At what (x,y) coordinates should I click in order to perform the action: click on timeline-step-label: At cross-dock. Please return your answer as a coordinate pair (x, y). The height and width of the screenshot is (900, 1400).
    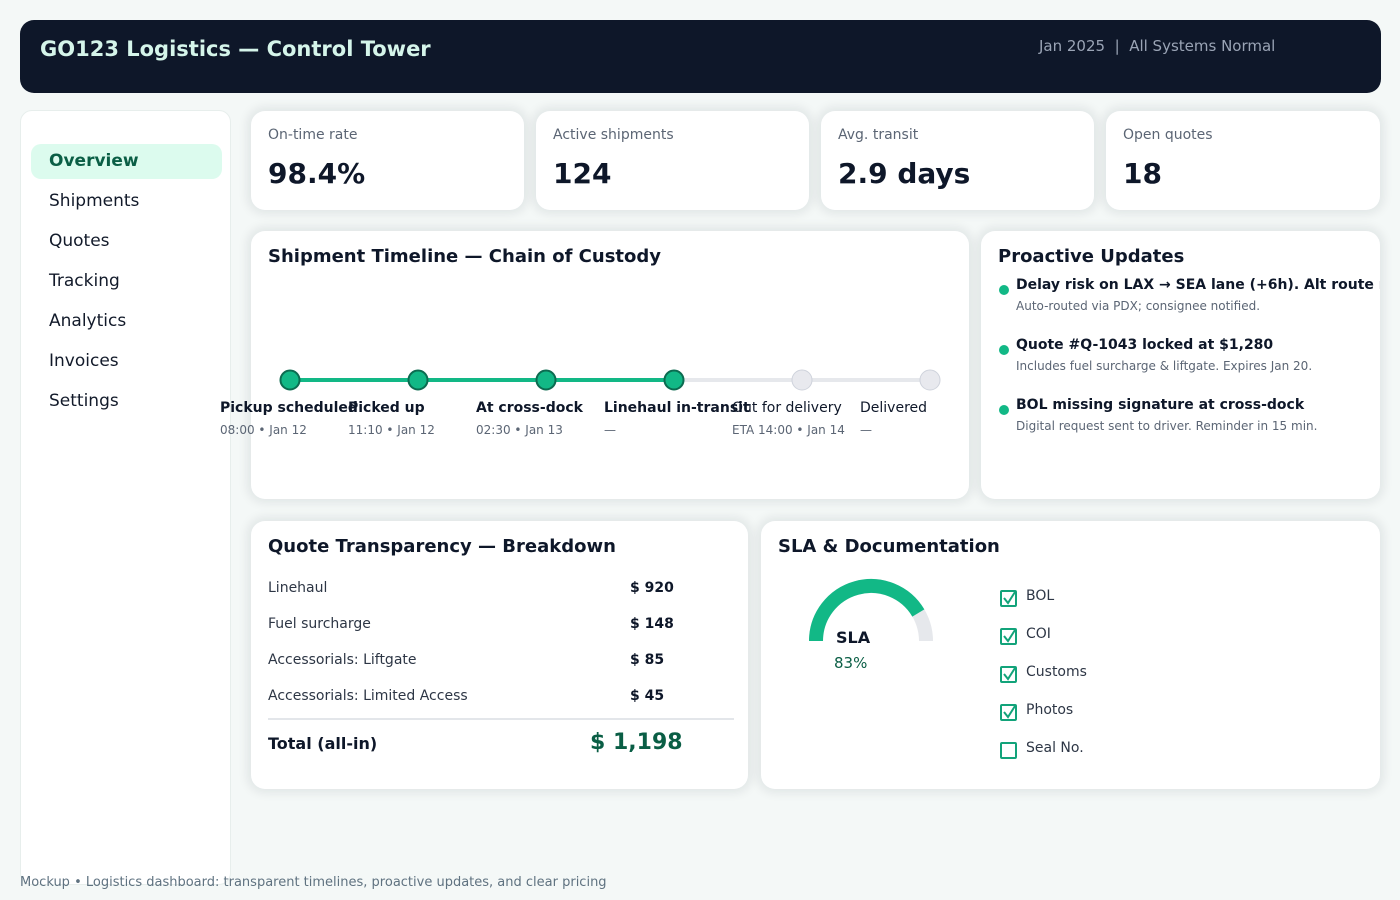
    Looking at the image, I should click on (529, 408).